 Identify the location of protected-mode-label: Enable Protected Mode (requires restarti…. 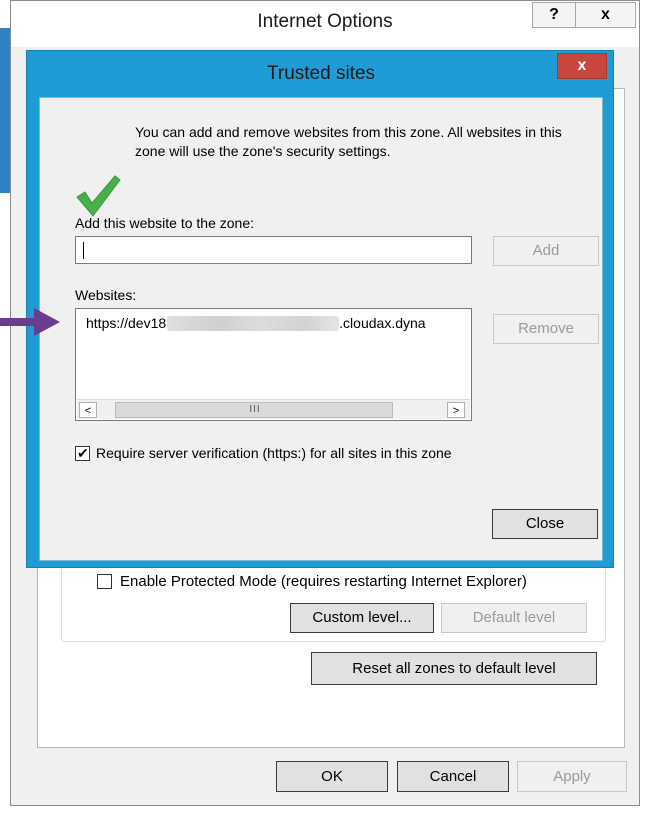
(323, 581).